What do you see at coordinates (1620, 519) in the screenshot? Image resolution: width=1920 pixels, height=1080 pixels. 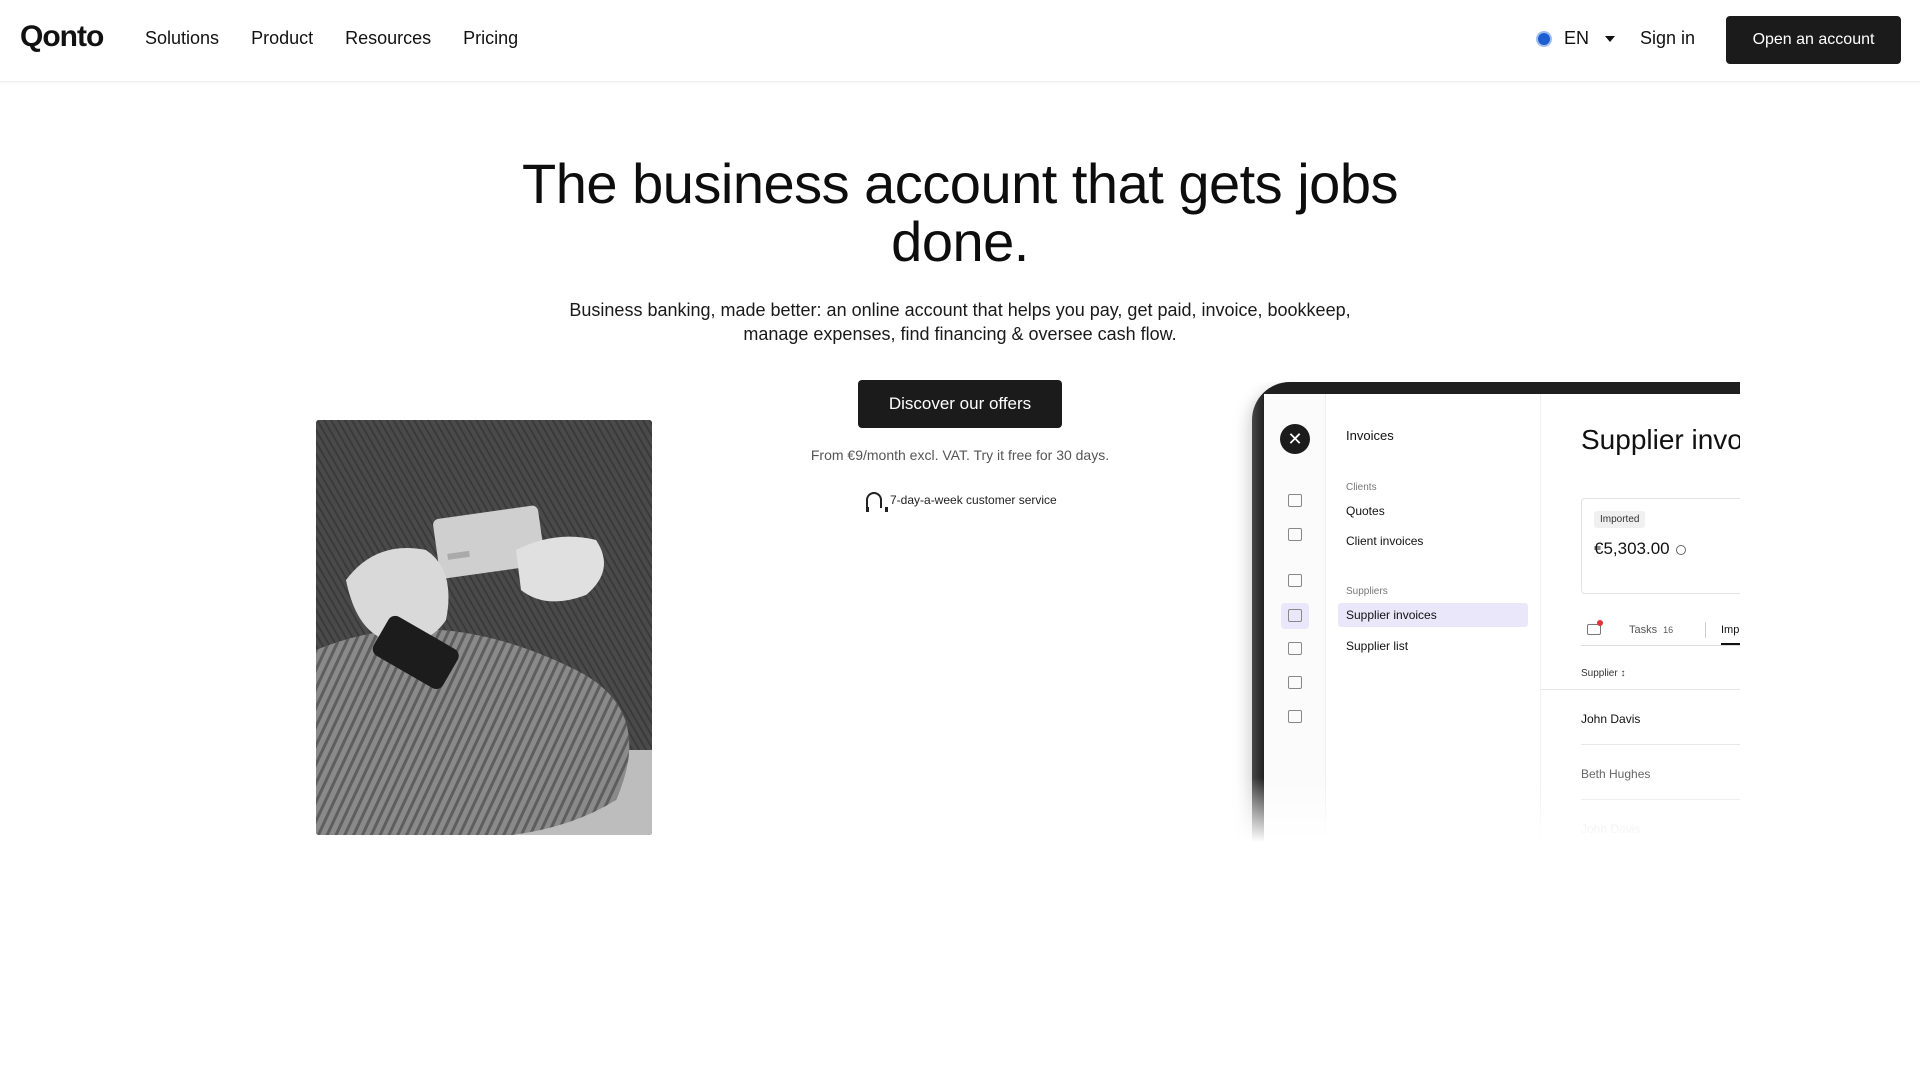 I see `status-badge: Imported` at bounding box center [1620, 519].